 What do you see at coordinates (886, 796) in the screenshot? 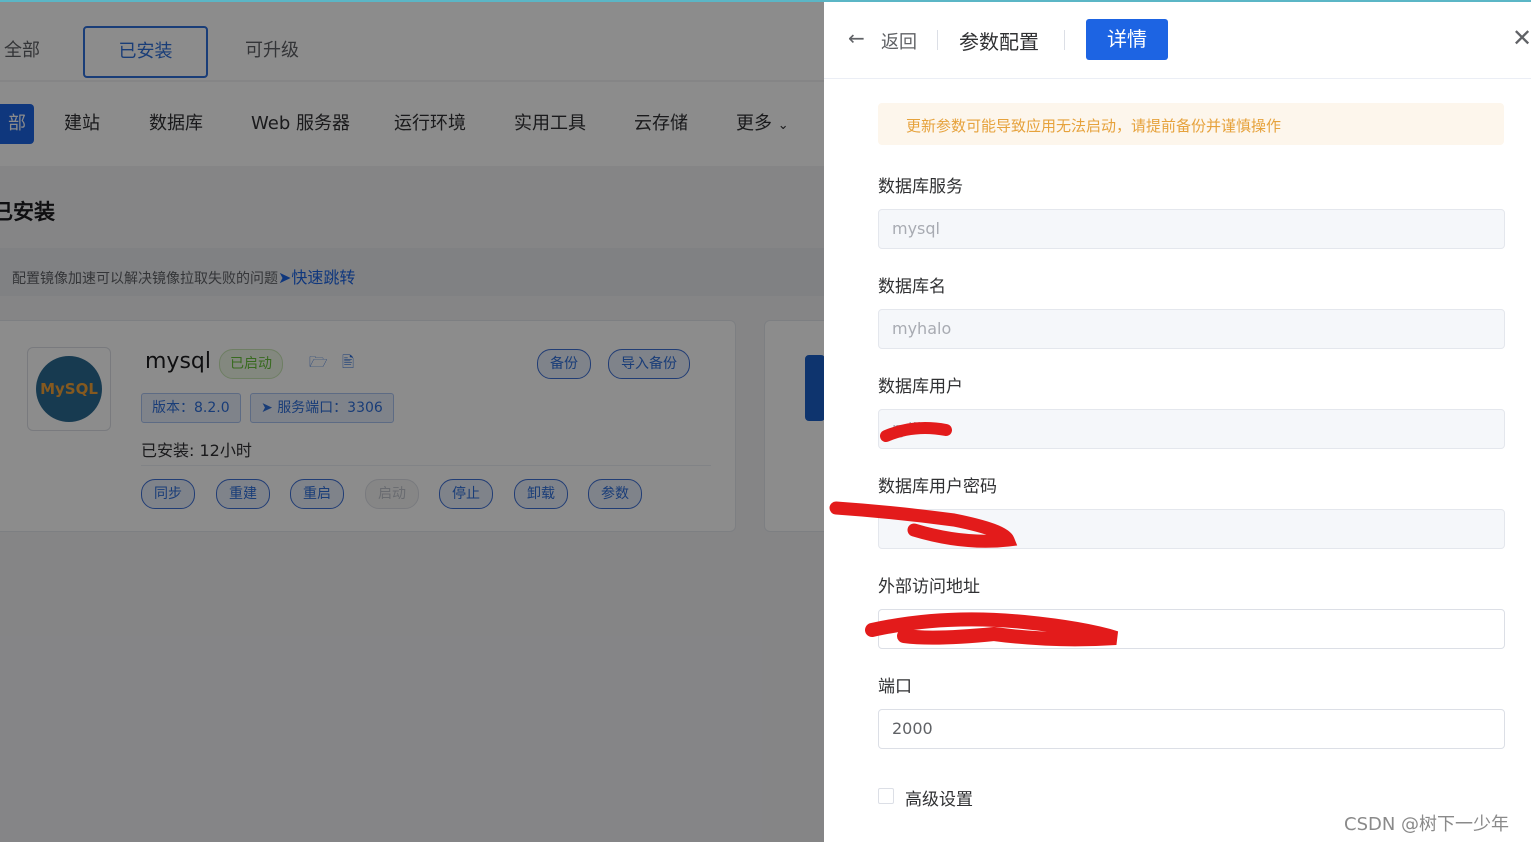
I see `advanced-settings-checkbox` at bounding box center [886, 796].